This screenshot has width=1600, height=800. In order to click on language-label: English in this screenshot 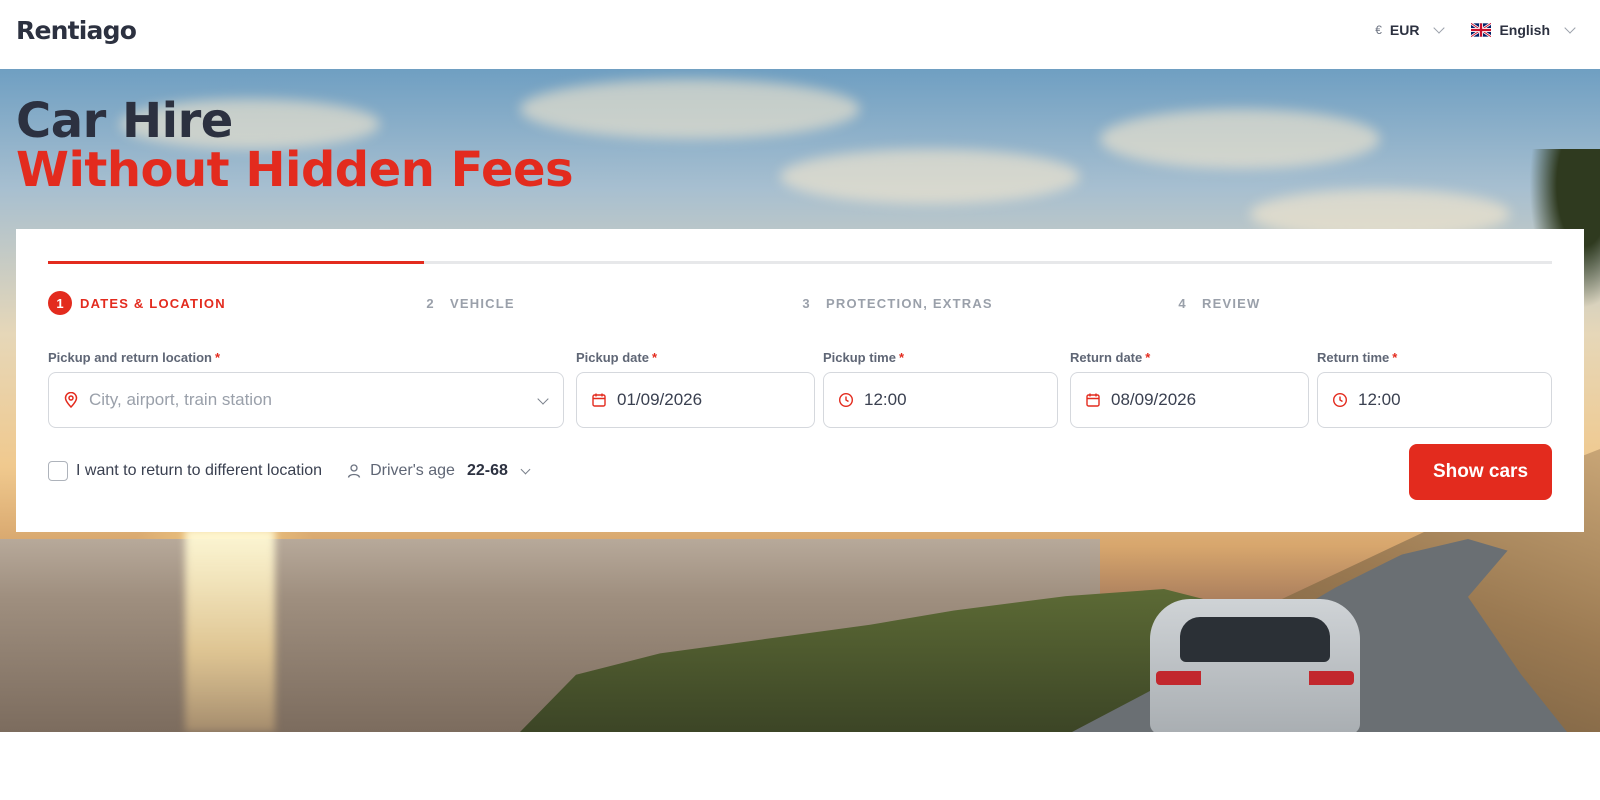, I will do `click(1524, 30)`.